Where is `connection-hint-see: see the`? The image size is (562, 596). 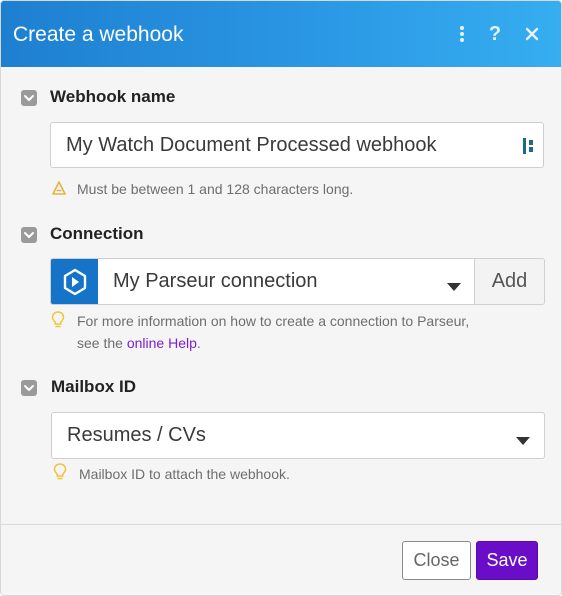 connection-hint-see: see the is located at coordinates (100, 343).